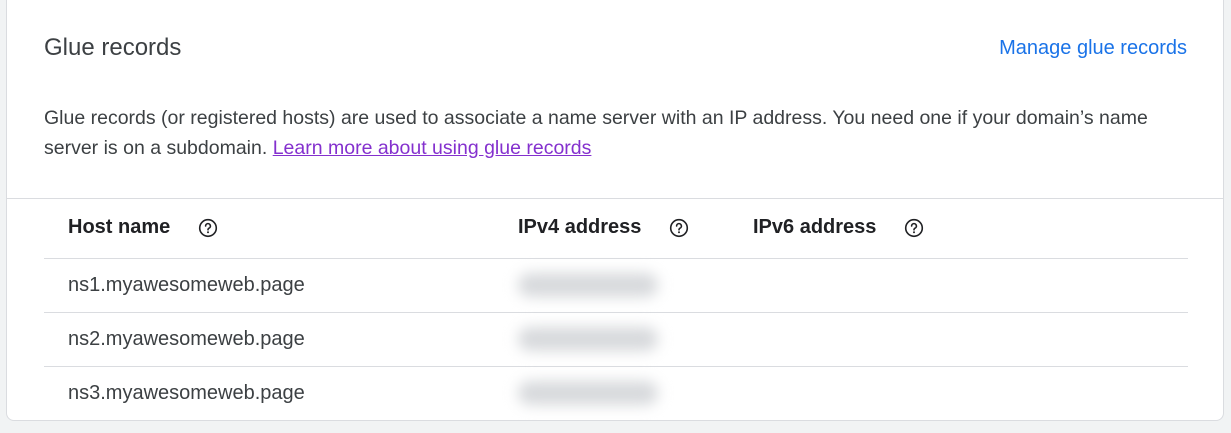  I want to click on table-row: ns3.myawesomeweb.page, so click(616, 393).